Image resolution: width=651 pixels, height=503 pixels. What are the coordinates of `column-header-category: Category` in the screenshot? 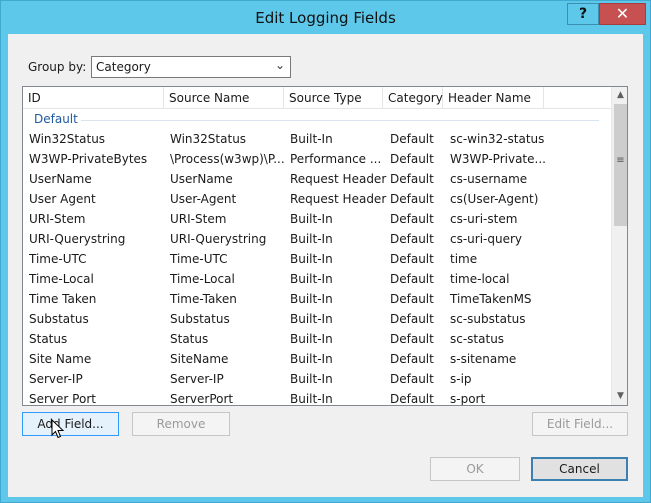 It's located at (413, 98).